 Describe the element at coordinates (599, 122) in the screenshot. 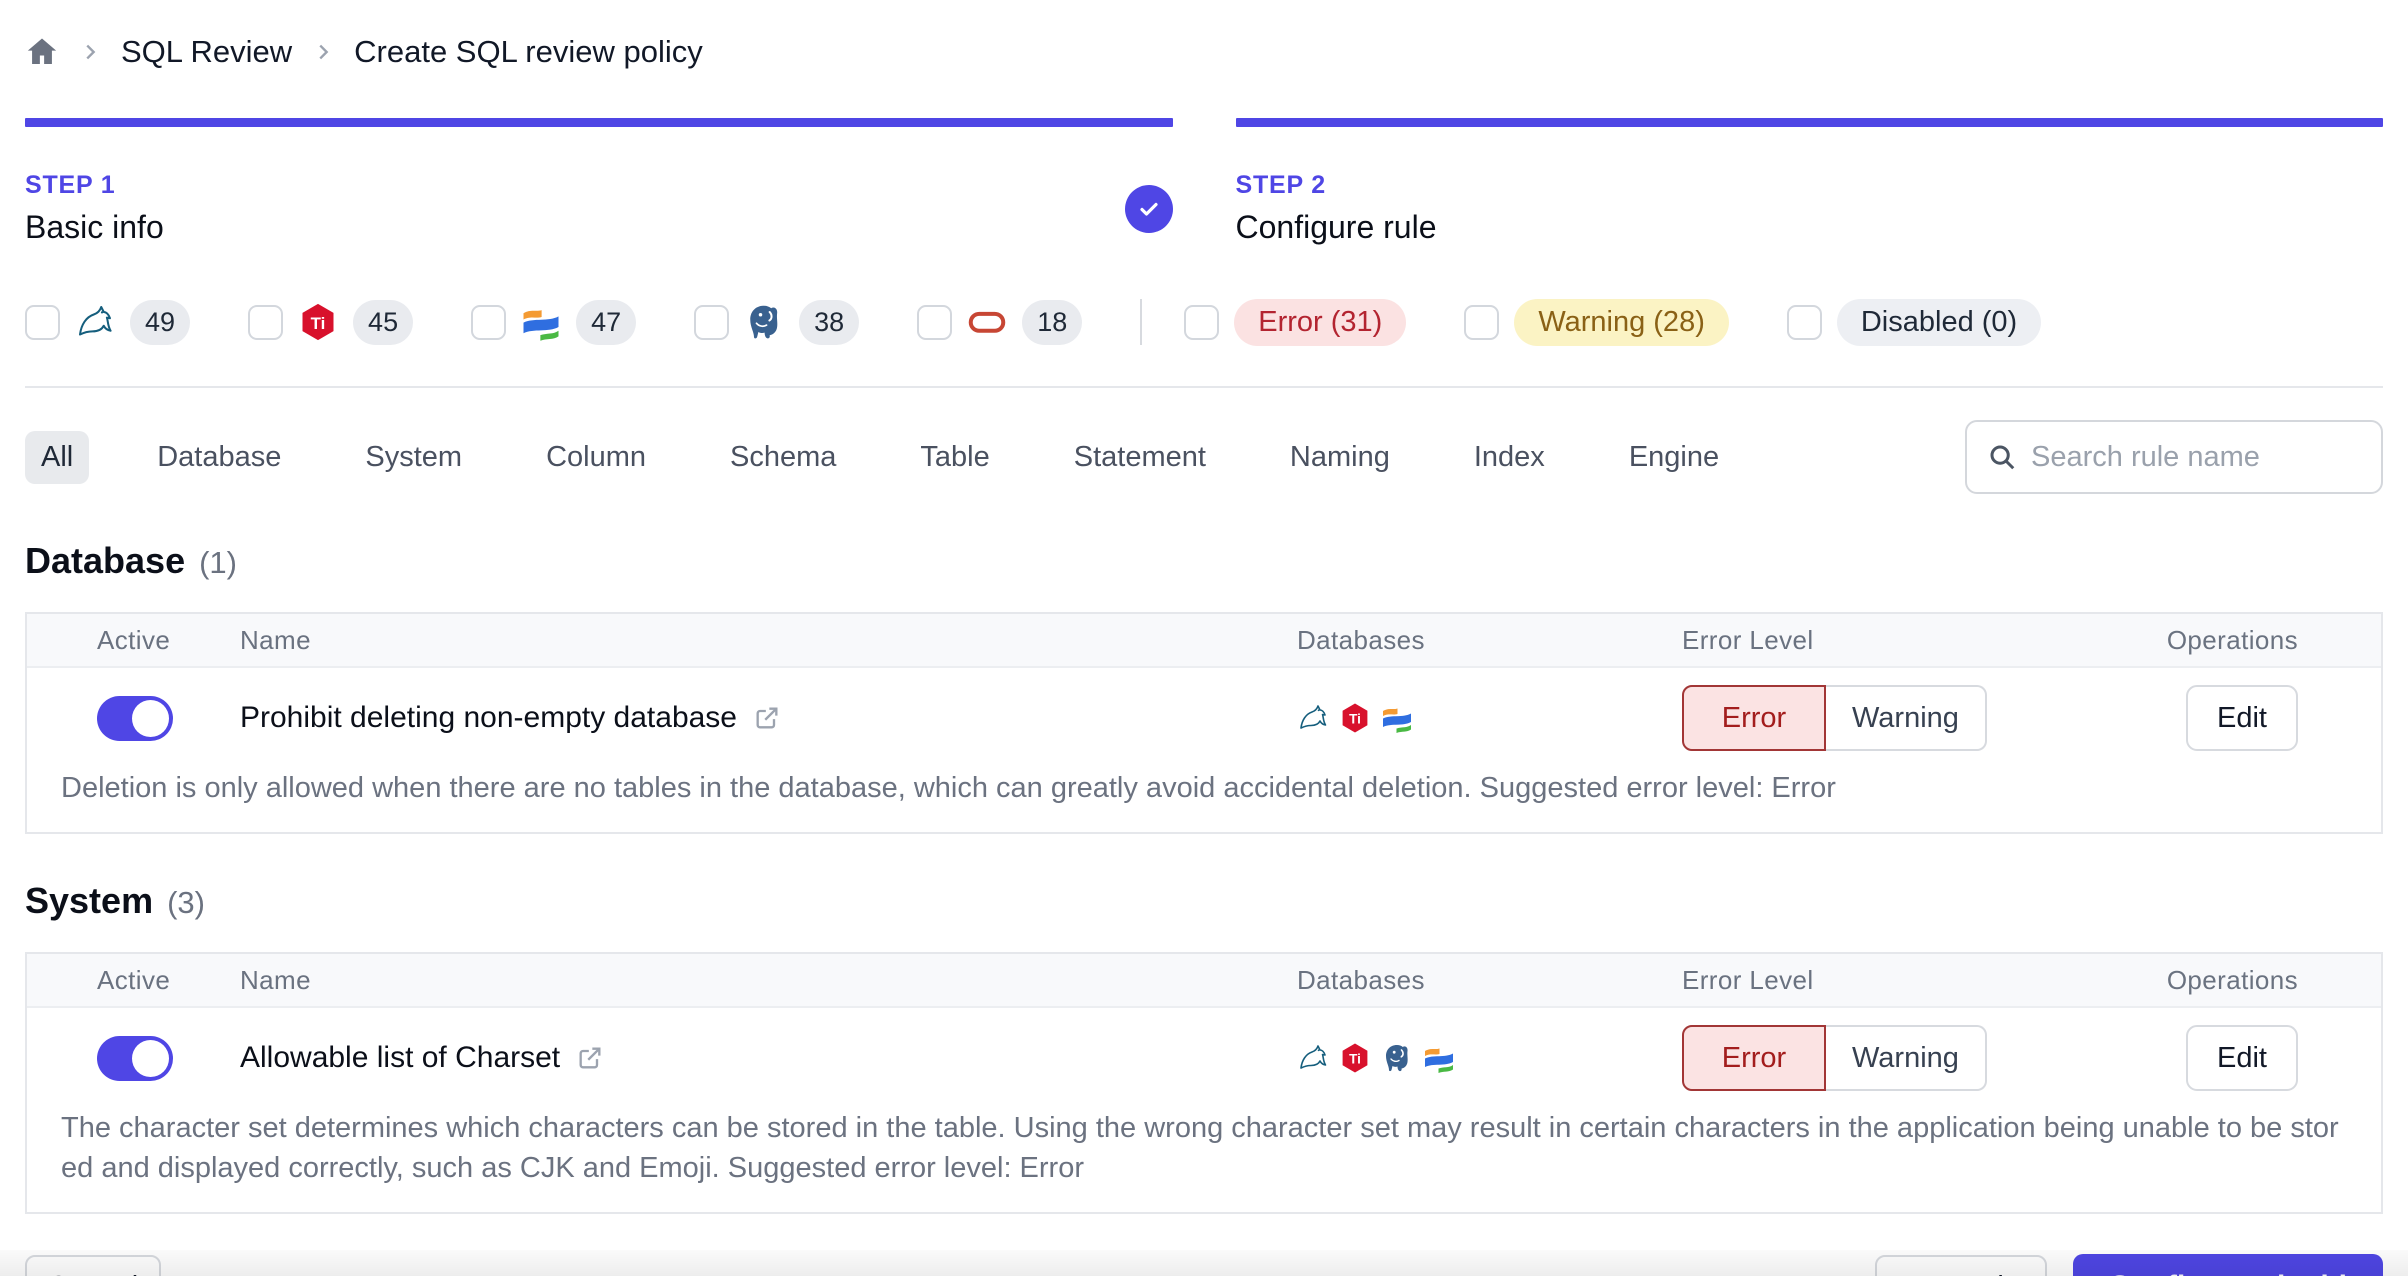

I see `step-1-progress-bar` at that location.